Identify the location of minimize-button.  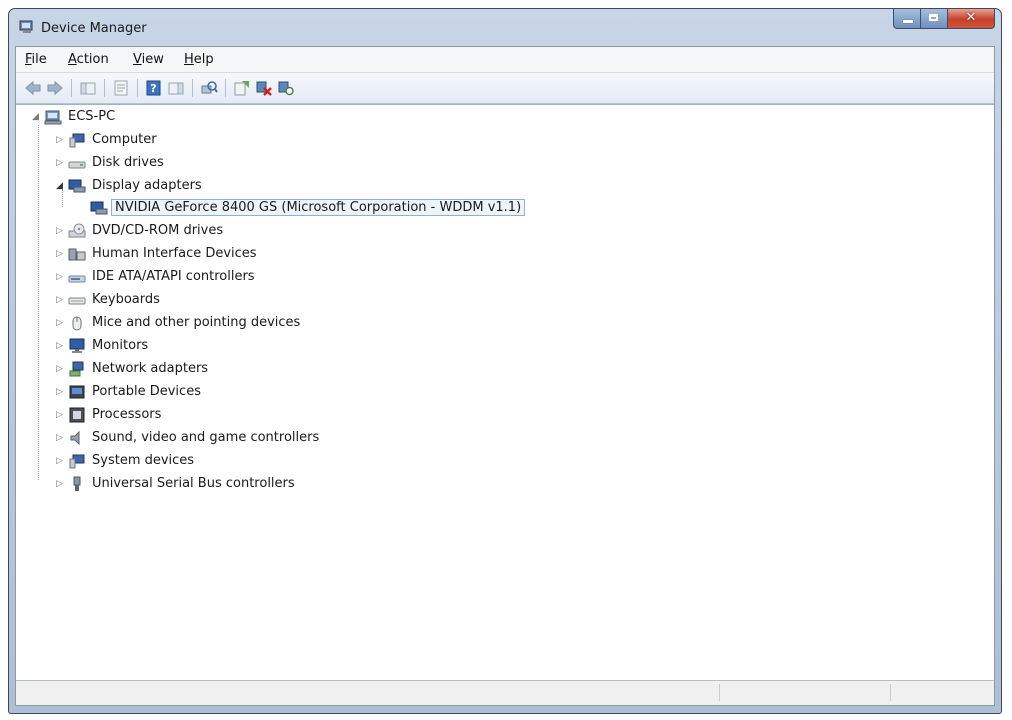
(907, 19).